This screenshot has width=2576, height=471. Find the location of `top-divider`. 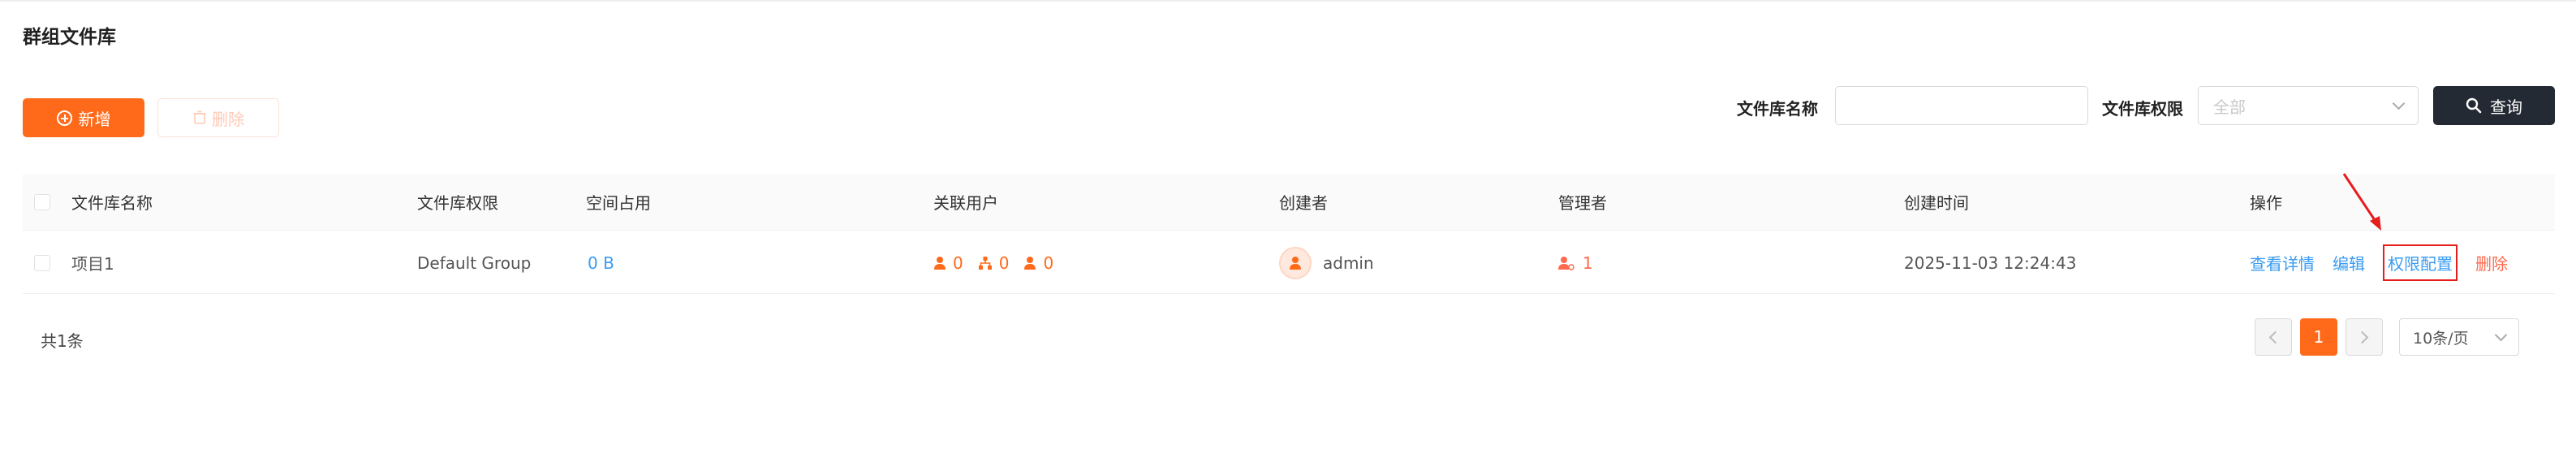

top-divider is located at coordinates (1288, 1).